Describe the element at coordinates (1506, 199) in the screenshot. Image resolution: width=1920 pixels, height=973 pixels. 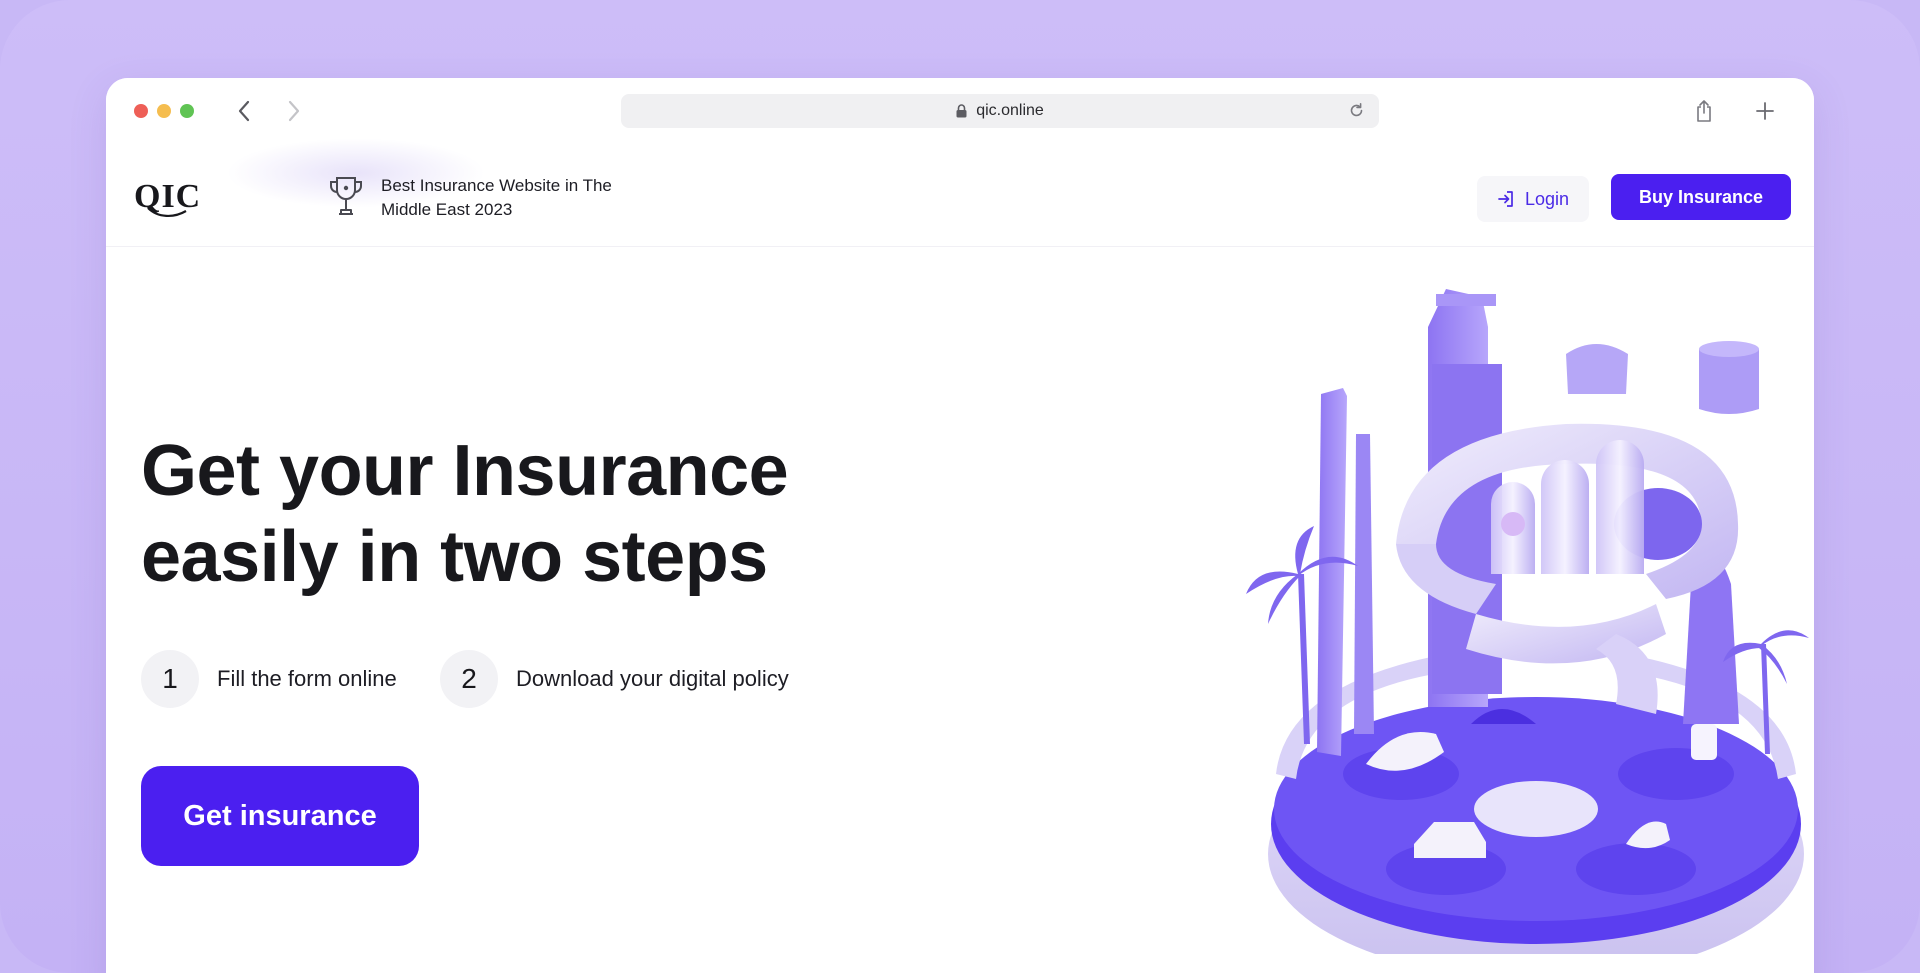
I see `login-icon` at that location.